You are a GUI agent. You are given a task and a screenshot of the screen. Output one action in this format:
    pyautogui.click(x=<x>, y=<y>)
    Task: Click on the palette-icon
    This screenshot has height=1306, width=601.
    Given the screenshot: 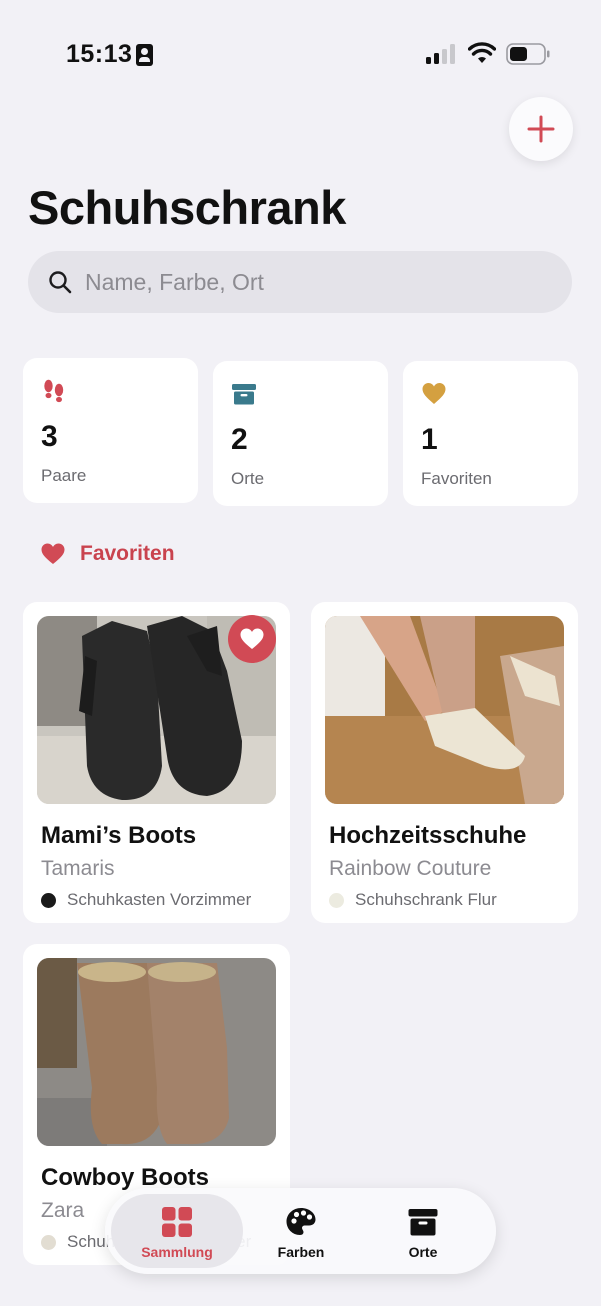 What is the action you would take?
    pyautogui.click(x=301, y=1221)
    